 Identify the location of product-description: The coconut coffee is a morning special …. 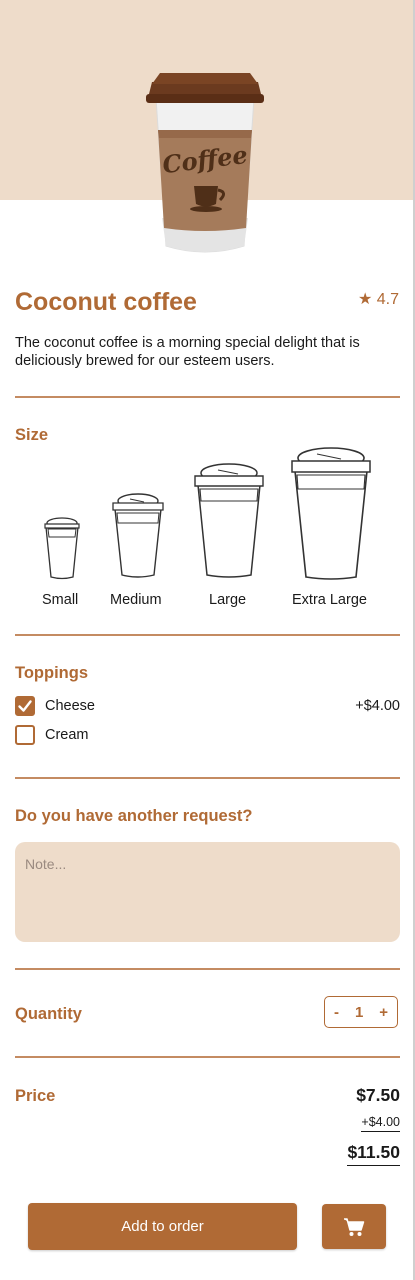
(187, 352).